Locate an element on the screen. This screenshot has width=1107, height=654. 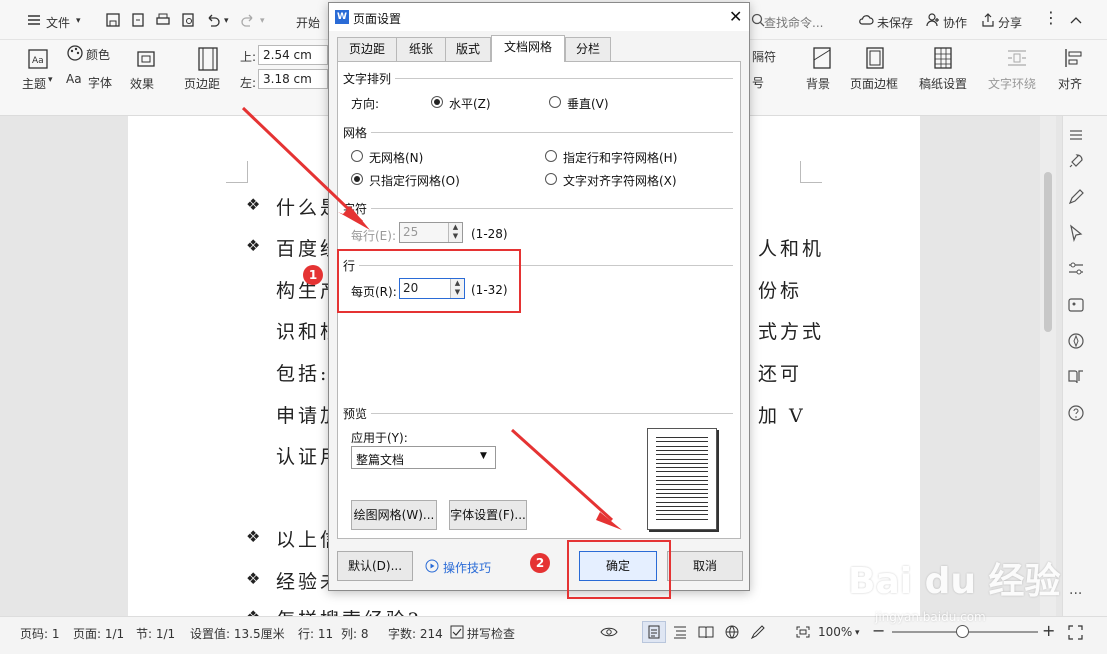
vertical-label: 垂直(V) is located at coordinates (588, 103).